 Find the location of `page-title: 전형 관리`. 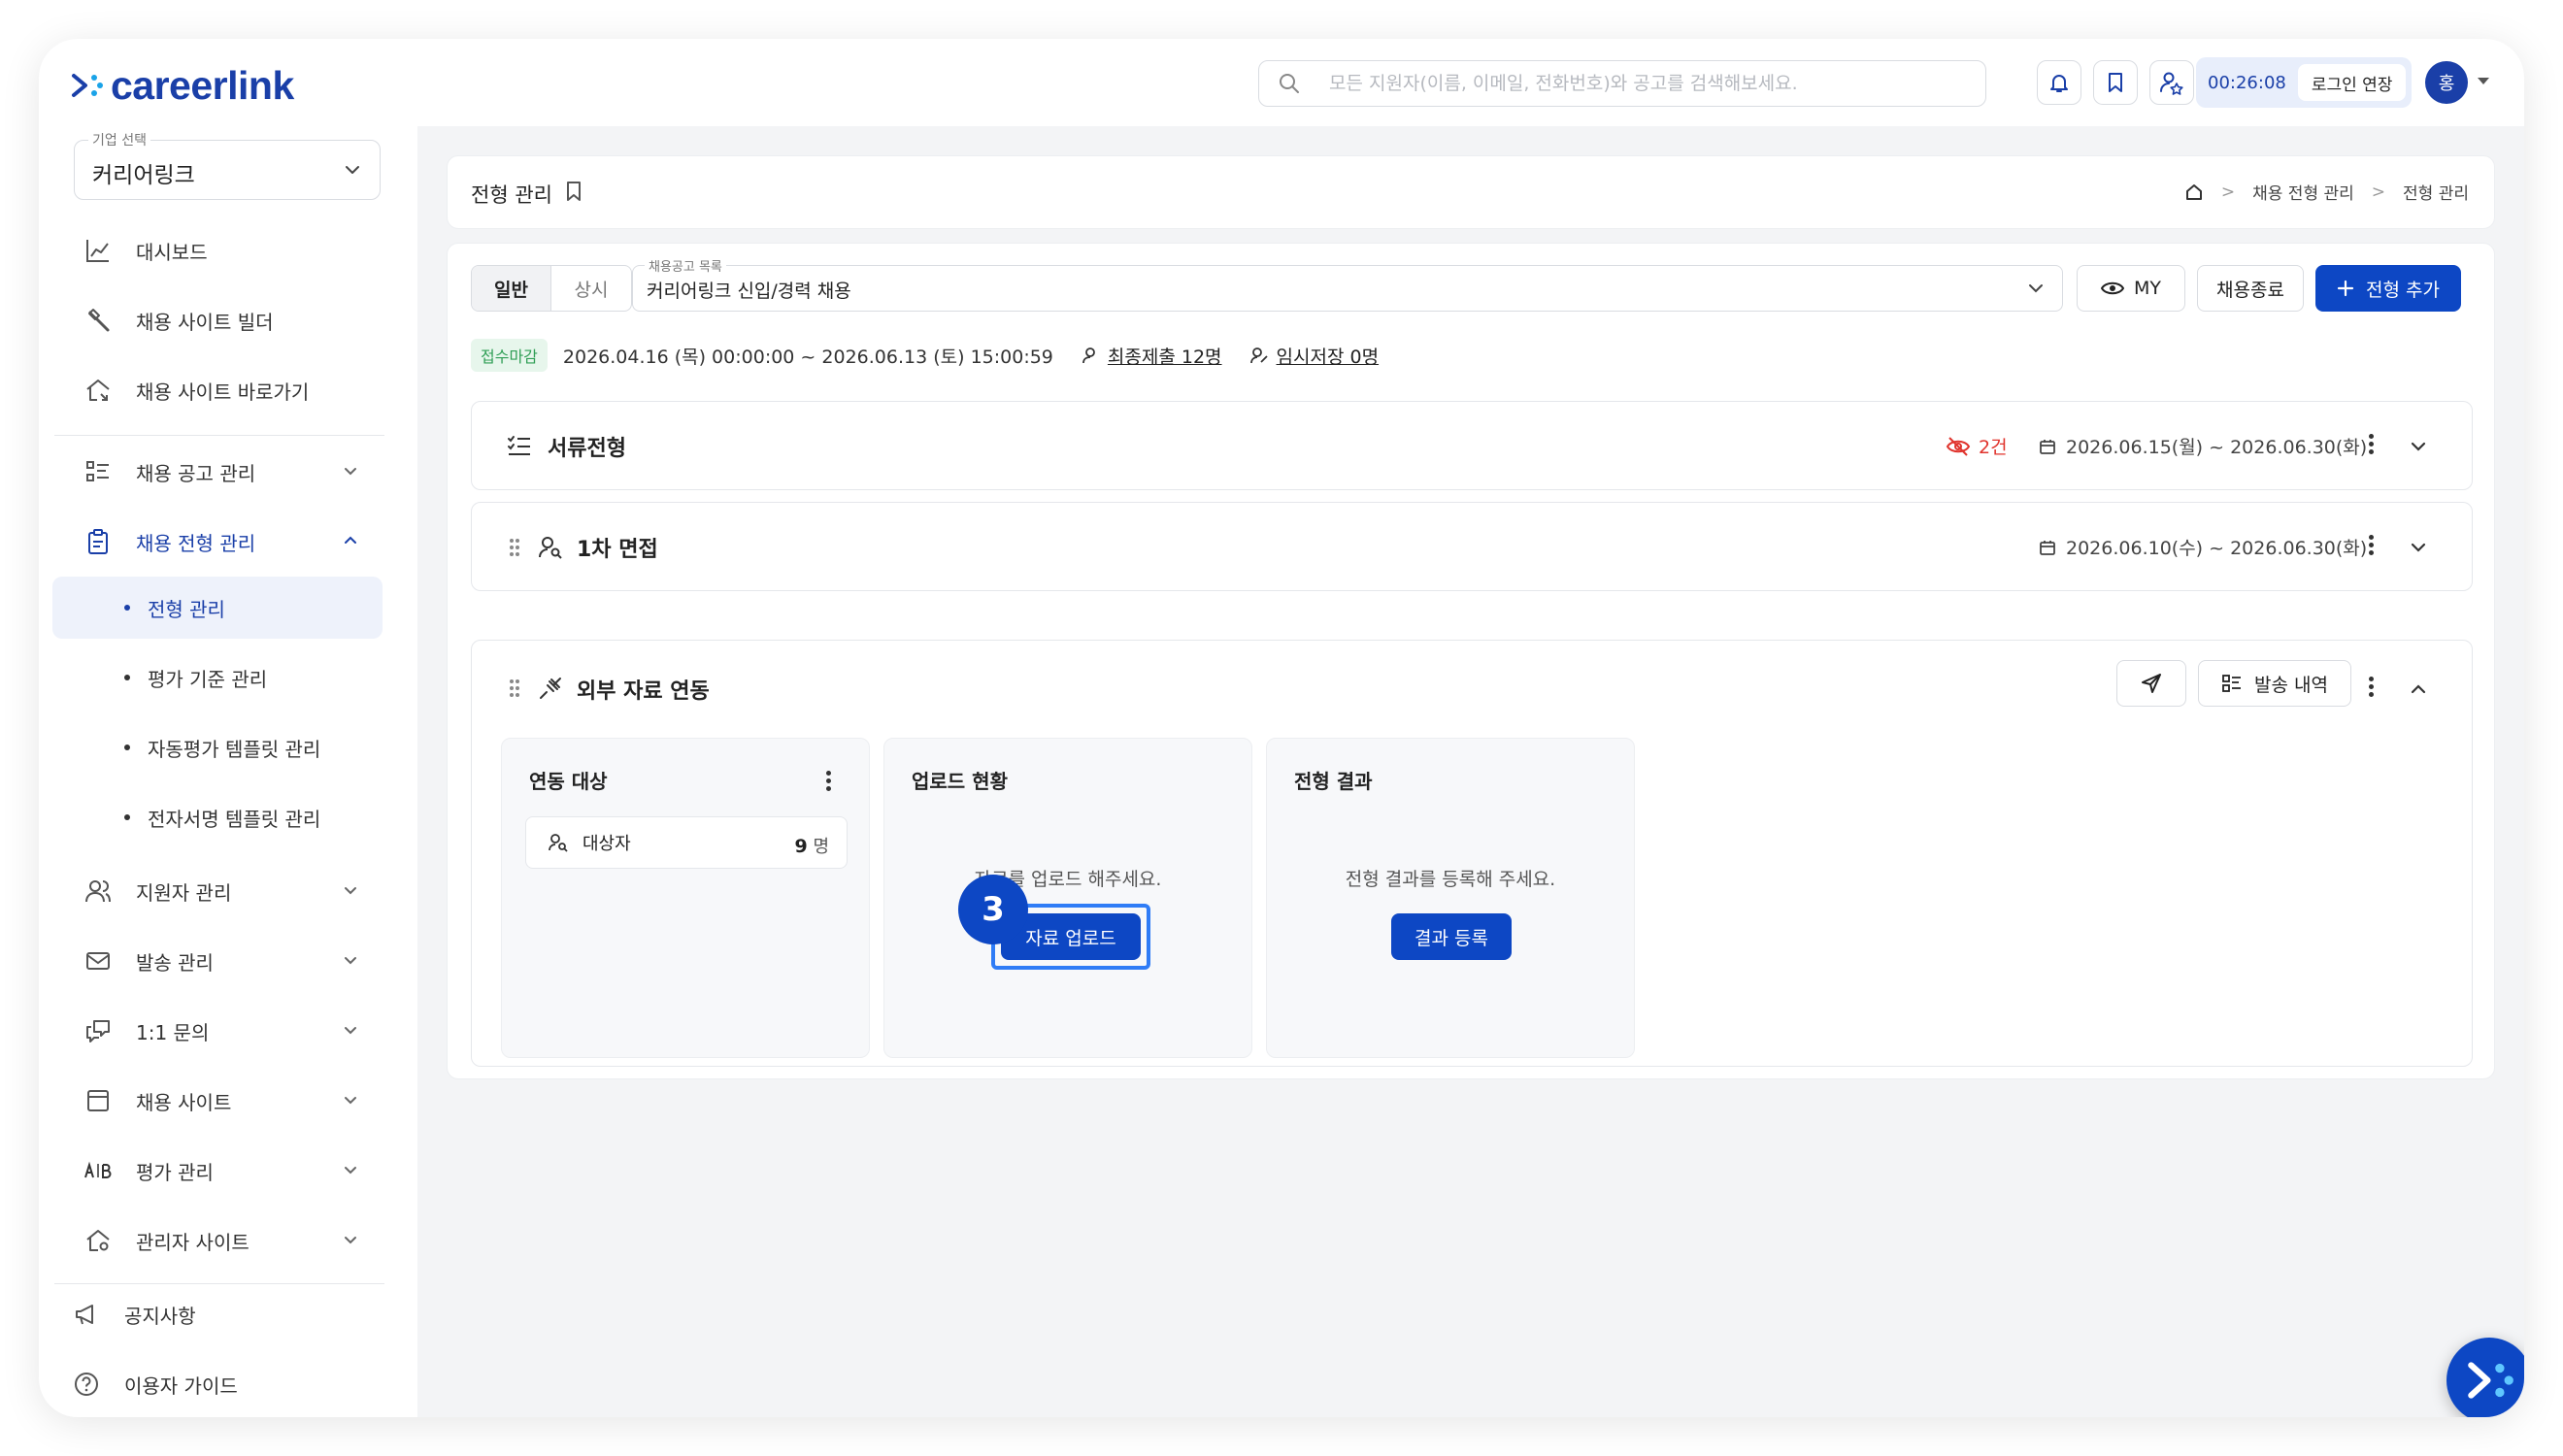

page-title: 전형 관리 is located at coordinates (511, 195).